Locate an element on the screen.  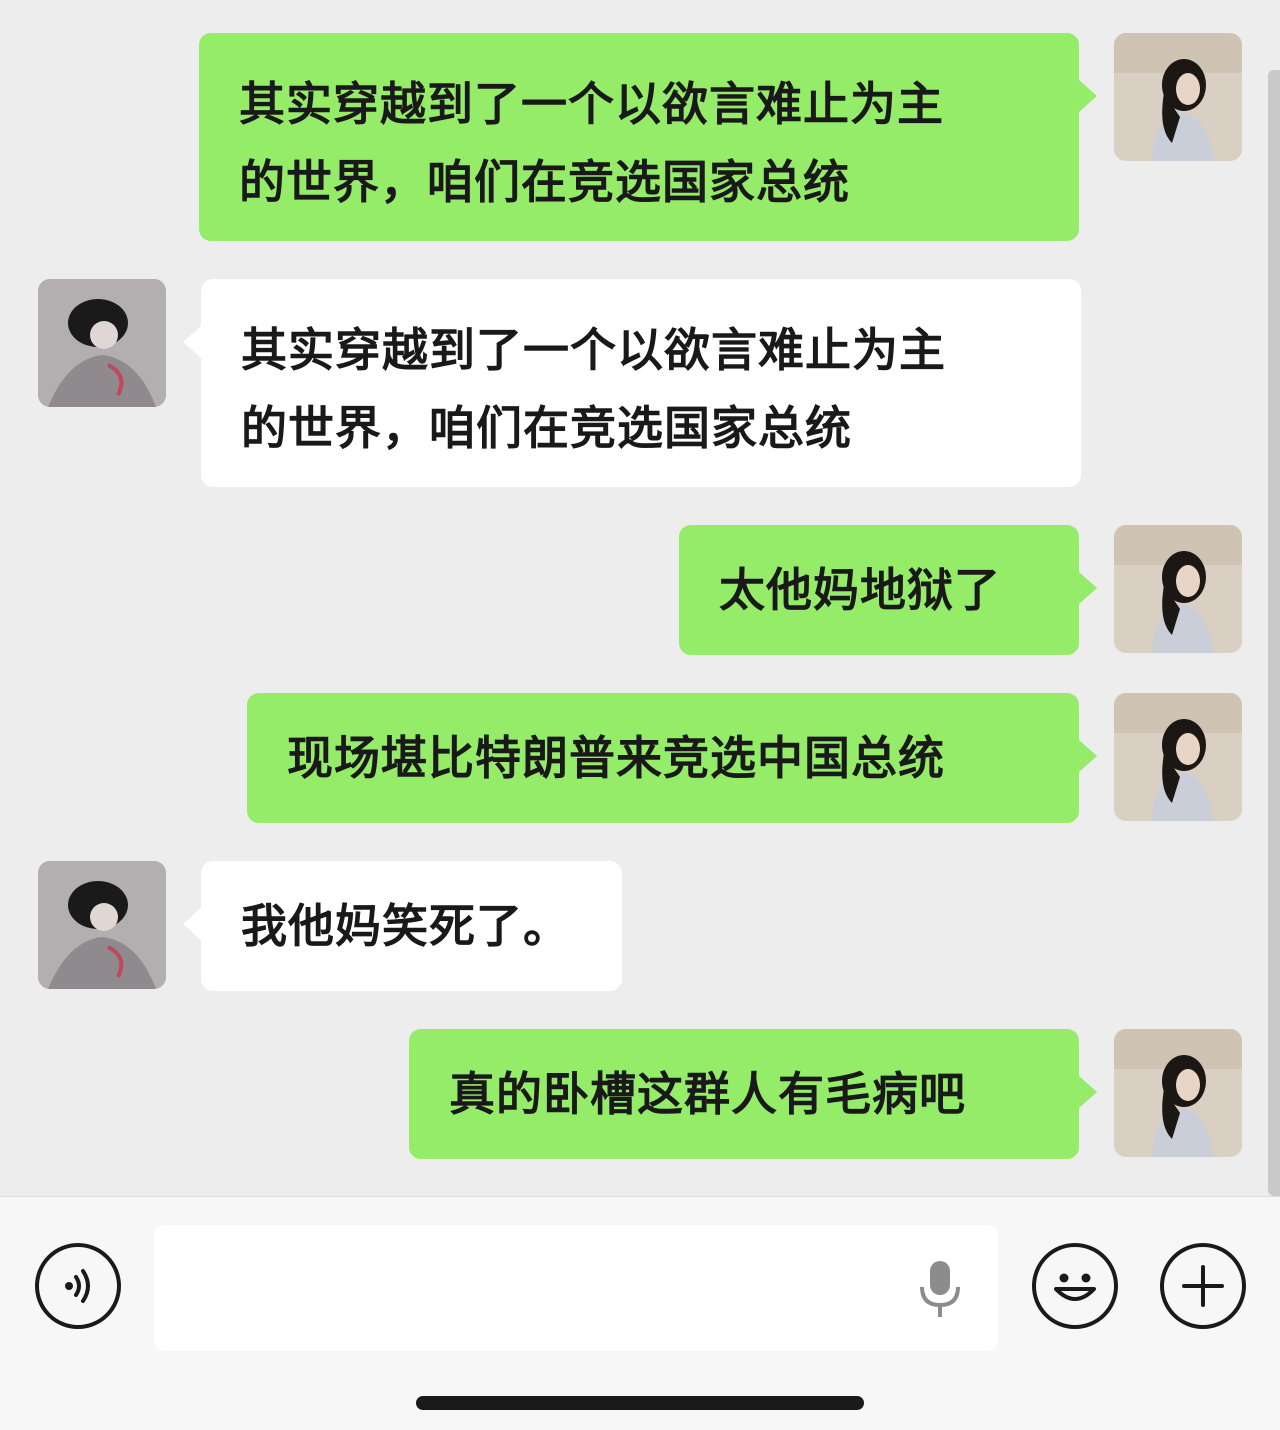
voice-mode-button is located at coordinates (78, 1286).